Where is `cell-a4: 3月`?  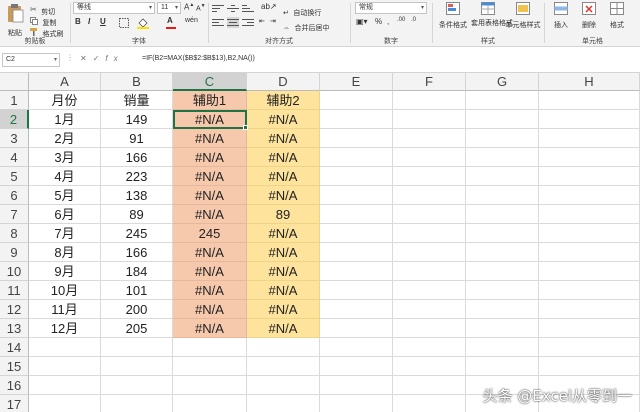
cell-a4: 3月 is located at coordinates (65, 157).